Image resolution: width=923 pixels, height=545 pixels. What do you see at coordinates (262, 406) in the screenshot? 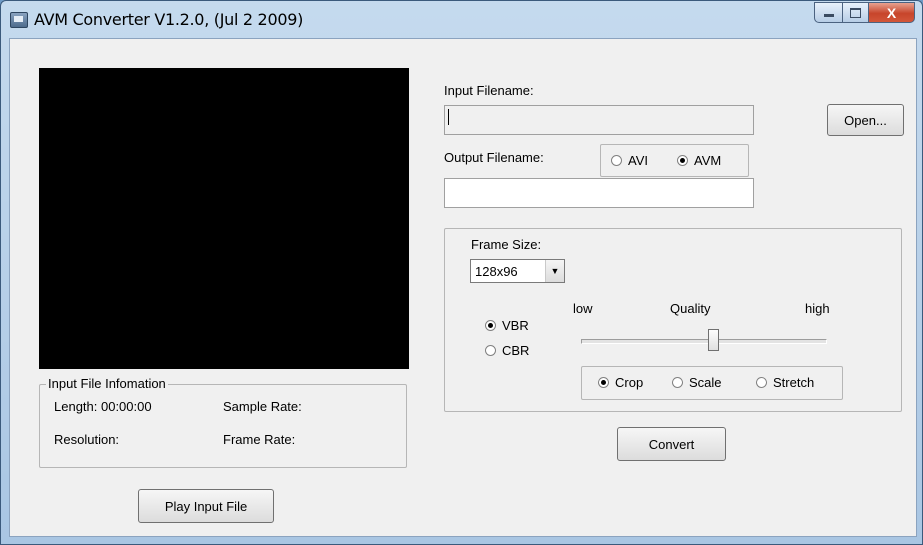
I see `sample-rate-label: Sample Rate:` at bounding box center [262, 406].